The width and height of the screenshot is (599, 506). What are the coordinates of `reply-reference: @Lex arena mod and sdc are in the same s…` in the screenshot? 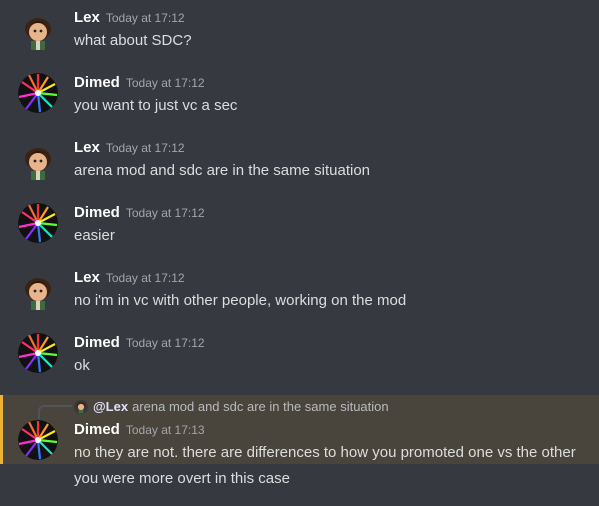 It's located at (231, 406).